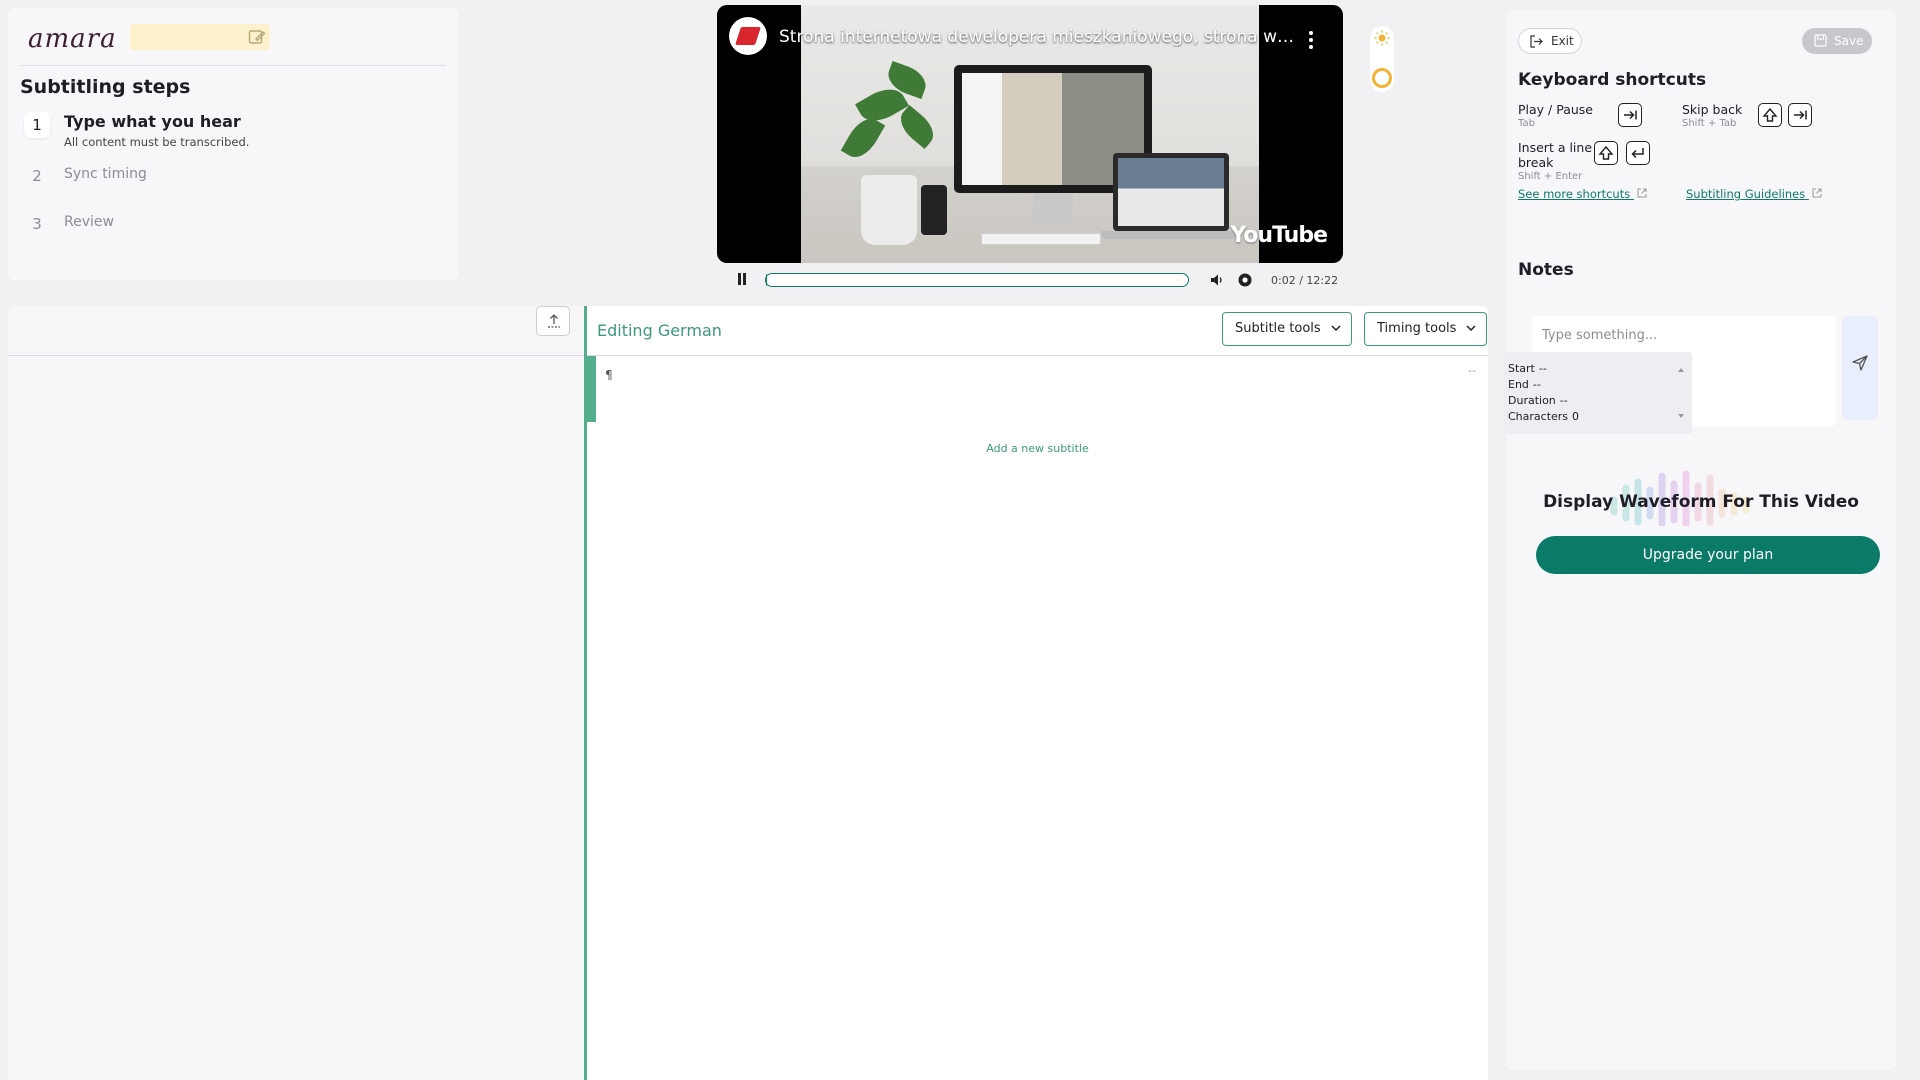  Describe the element at coordinates (1382, 78) in the screenshot. I see `toggle-knob-icon` at that location.